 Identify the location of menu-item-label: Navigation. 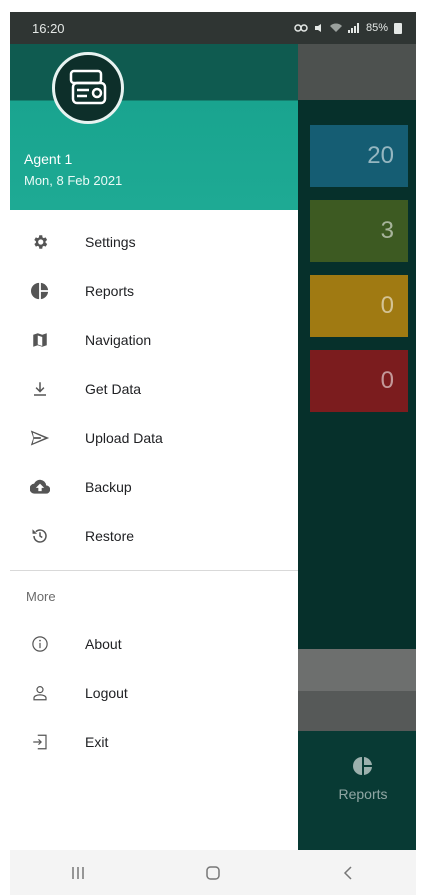
(118, 340).